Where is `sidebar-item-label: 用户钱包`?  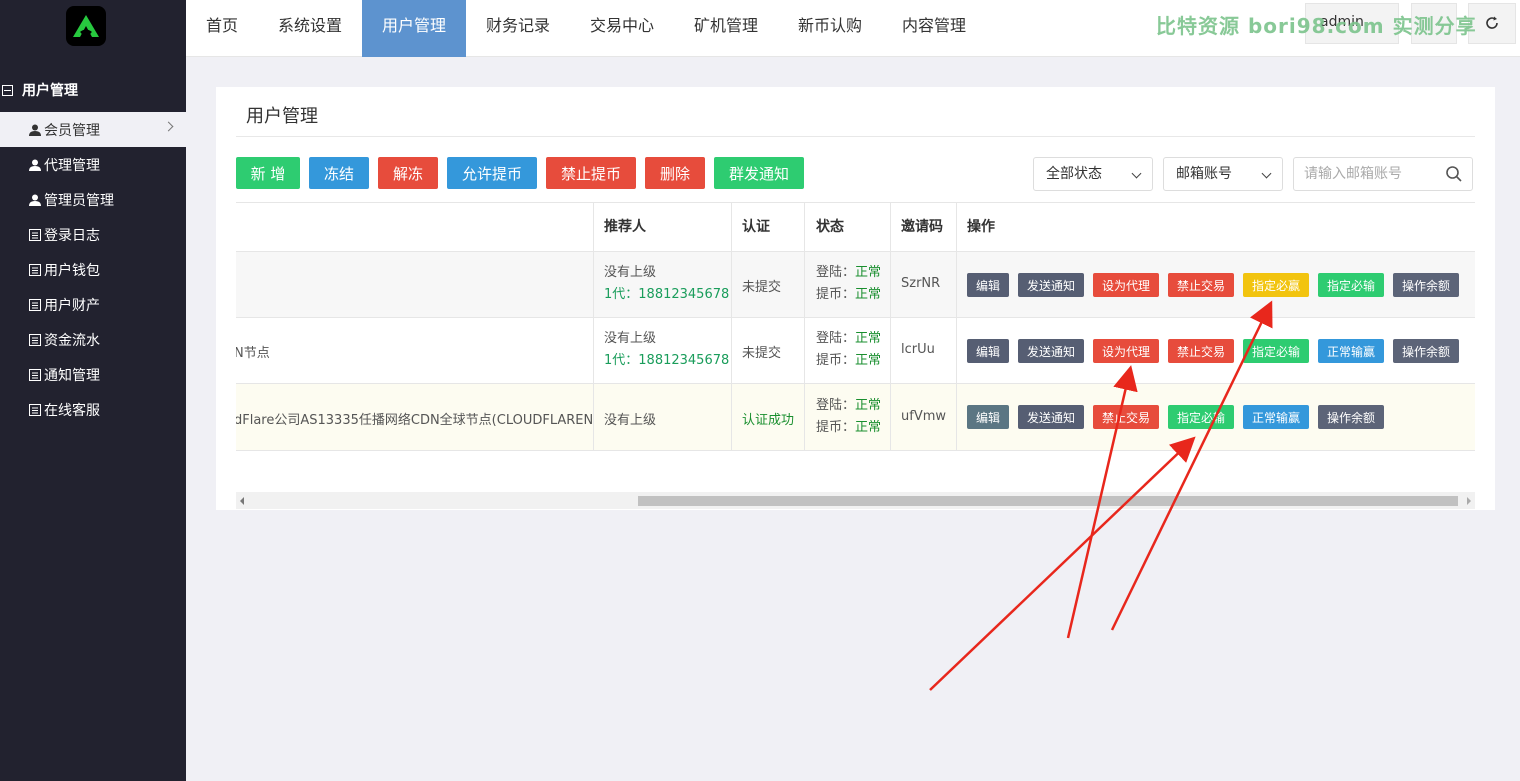
sidebar-item-label: 用户钱包 is located at coordinates (72, 270).